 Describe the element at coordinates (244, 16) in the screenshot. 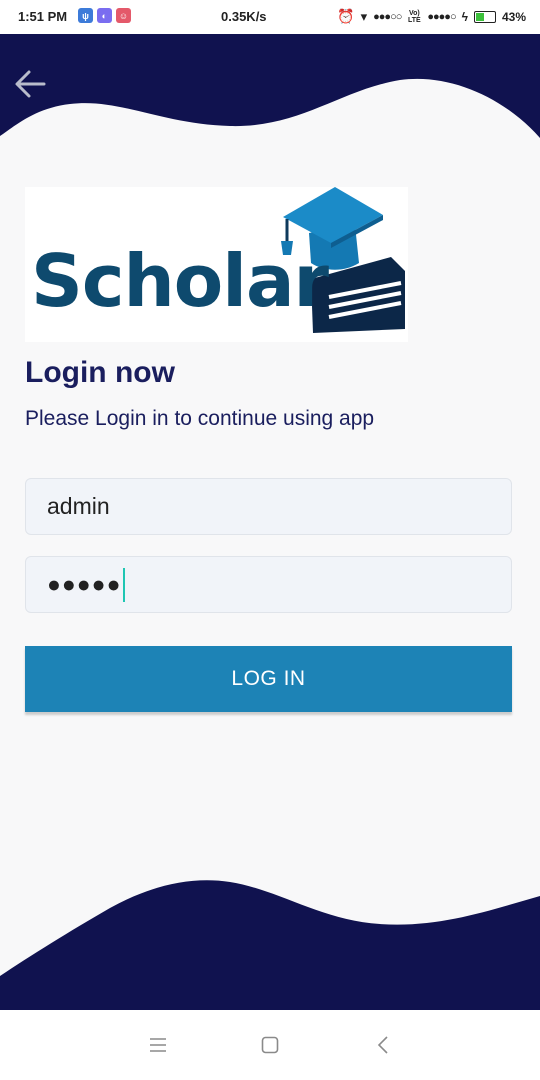

I see `network-speed: 0.35K/s` at that location.